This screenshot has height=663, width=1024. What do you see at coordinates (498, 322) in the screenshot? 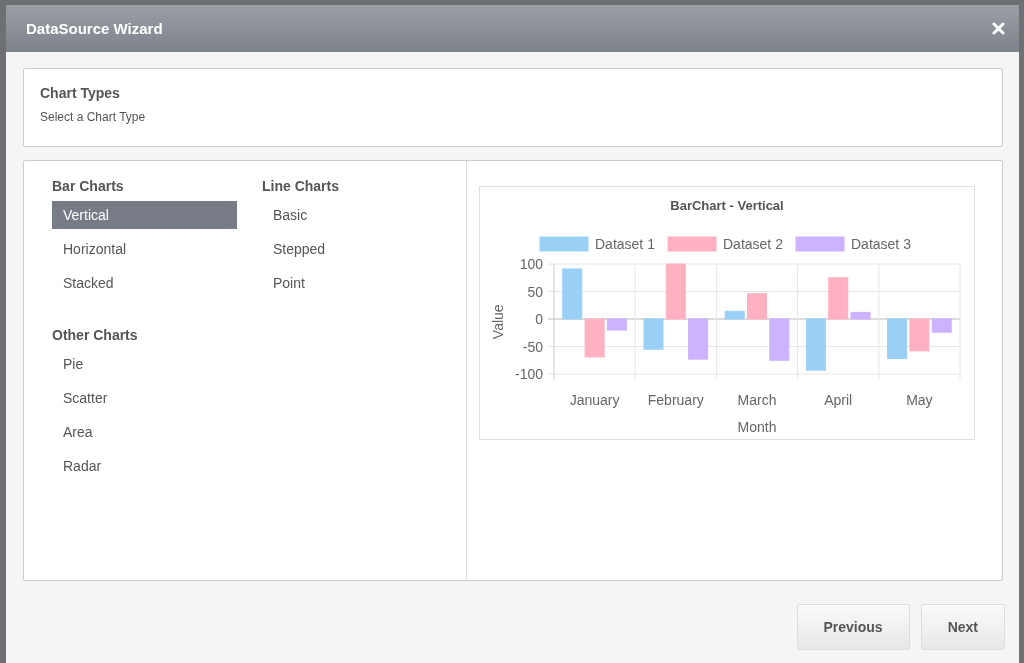
I see `axis-title: Value` at bounding box center [498, 322].